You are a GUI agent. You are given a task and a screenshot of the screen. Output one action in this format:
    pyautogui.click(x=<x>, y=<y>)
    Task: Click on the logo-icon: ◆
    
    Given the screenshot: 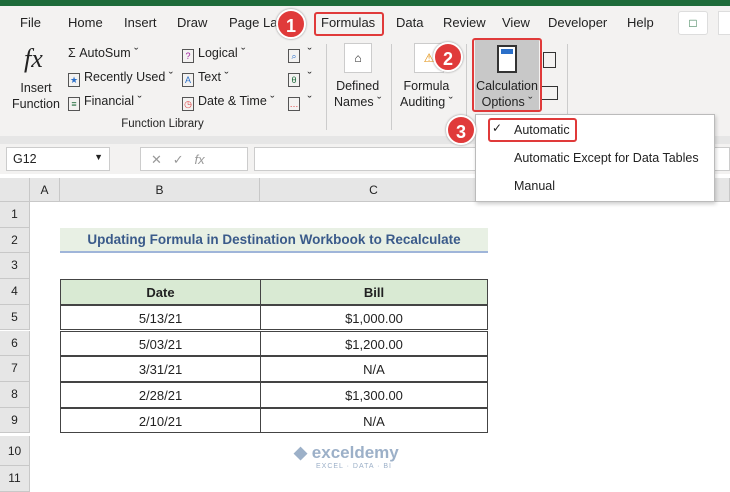 What is the action you would take?
    pyautogui.click(x=303, y=452)
    